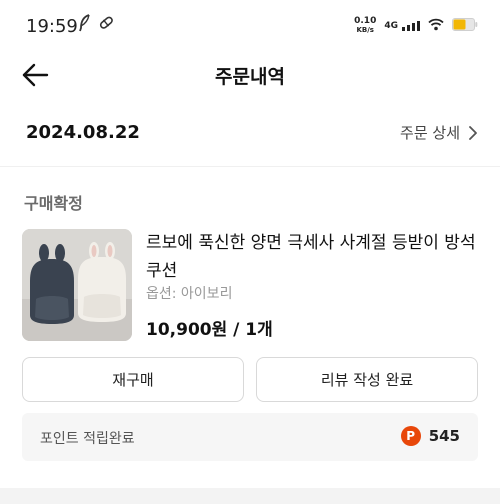 Image resolution: width=500 pixels, height=504 pixels. I want to click on points-value: 545, so click(444, 436).